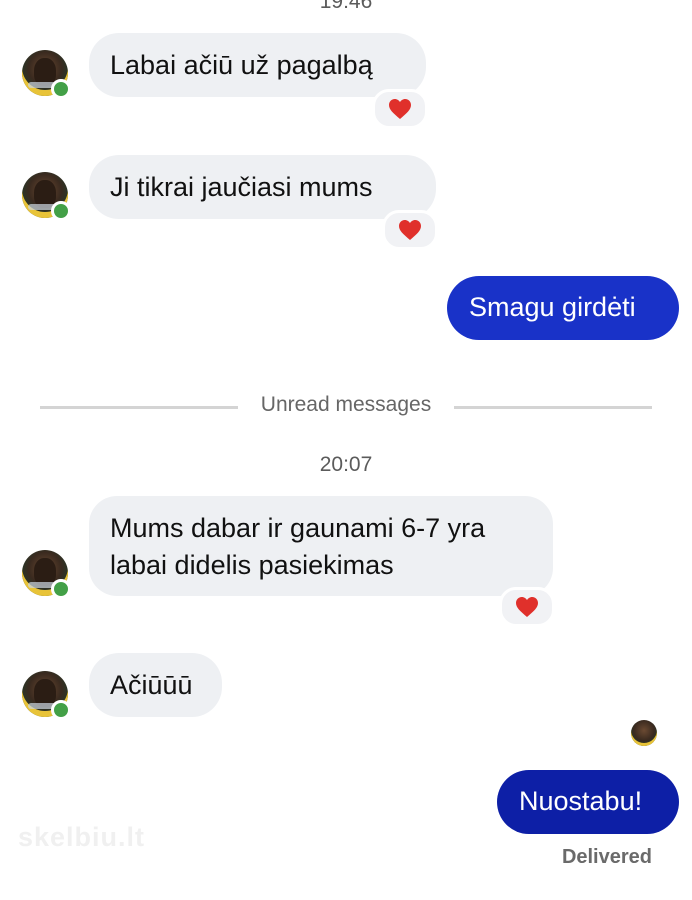  What do you see at coordinates (552, 307) in the screenshot?
I see `message-text: Smagu girdėti` at bounding box center [552, 307].